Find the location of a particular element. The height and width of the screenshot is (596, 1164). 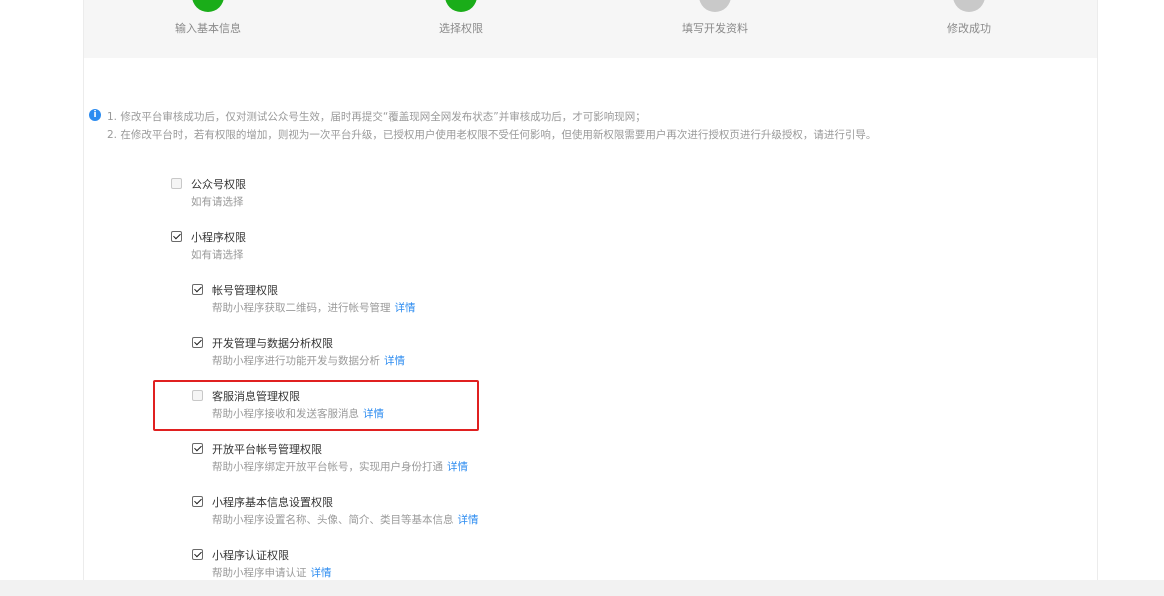

perm-title: 小程序认证权限 is located at coordinates (250, 555).